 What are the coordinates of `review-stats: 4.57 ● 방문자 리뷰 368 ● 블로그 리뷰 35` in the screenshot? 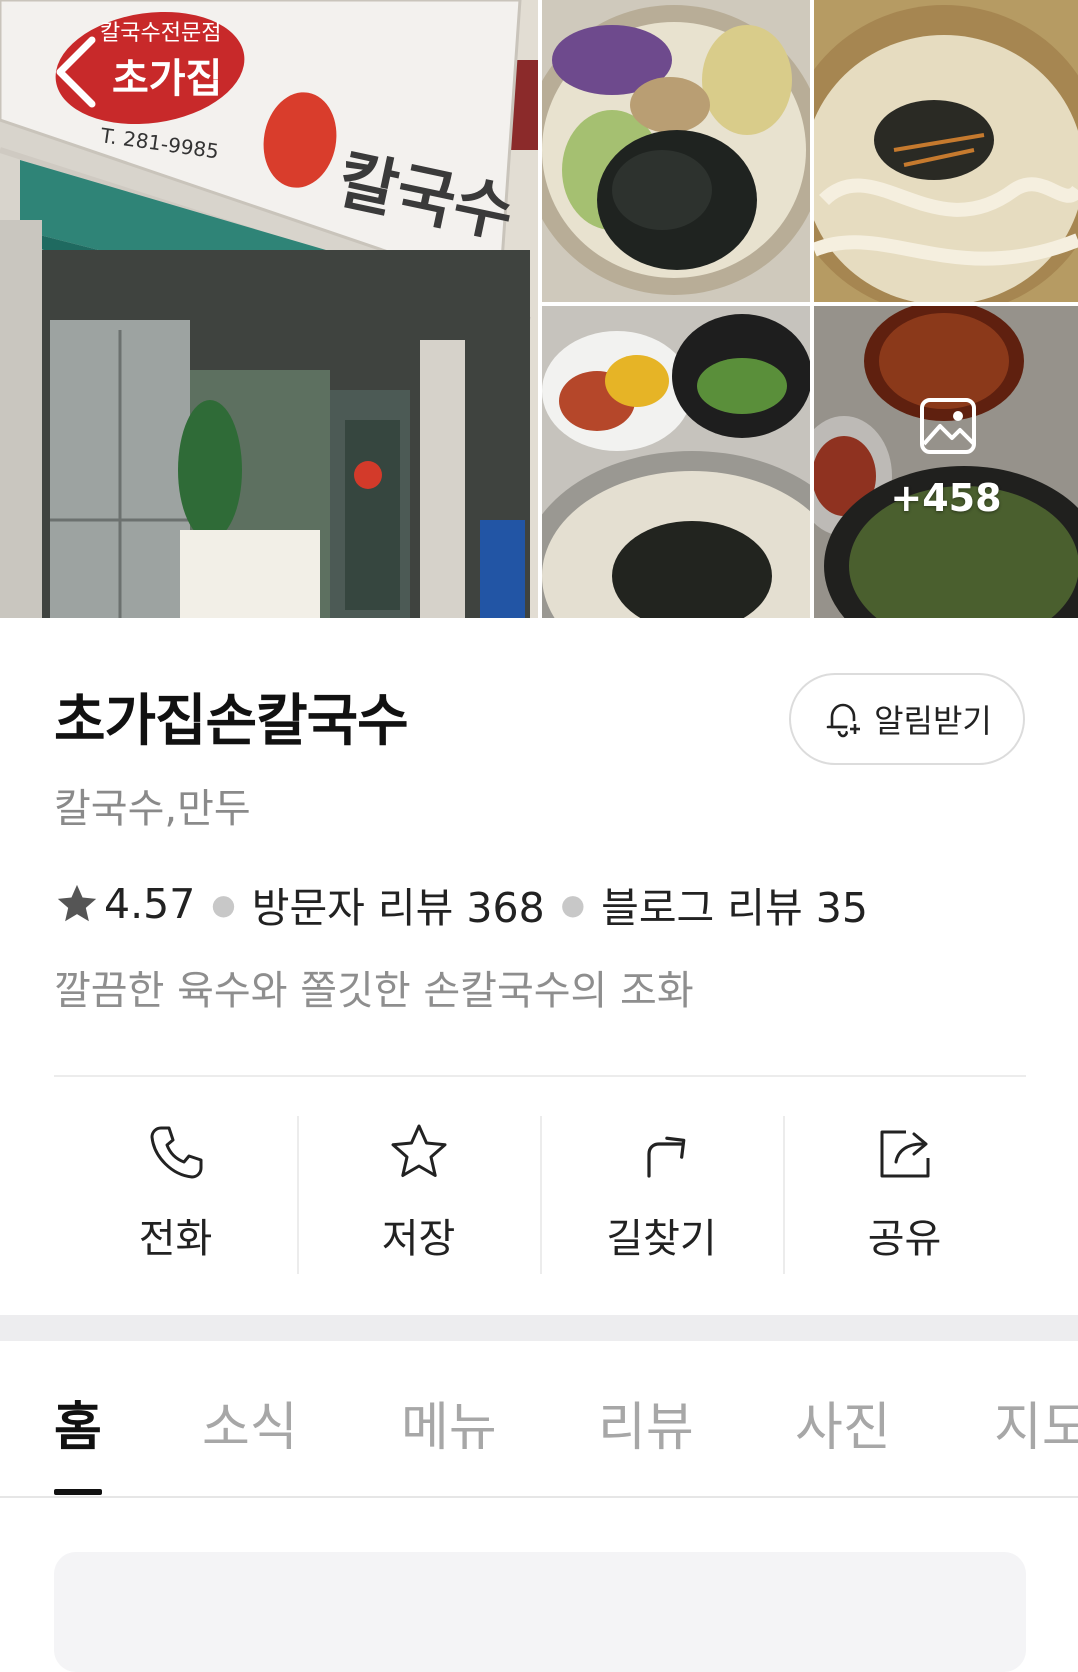 It's located at (461, 904).